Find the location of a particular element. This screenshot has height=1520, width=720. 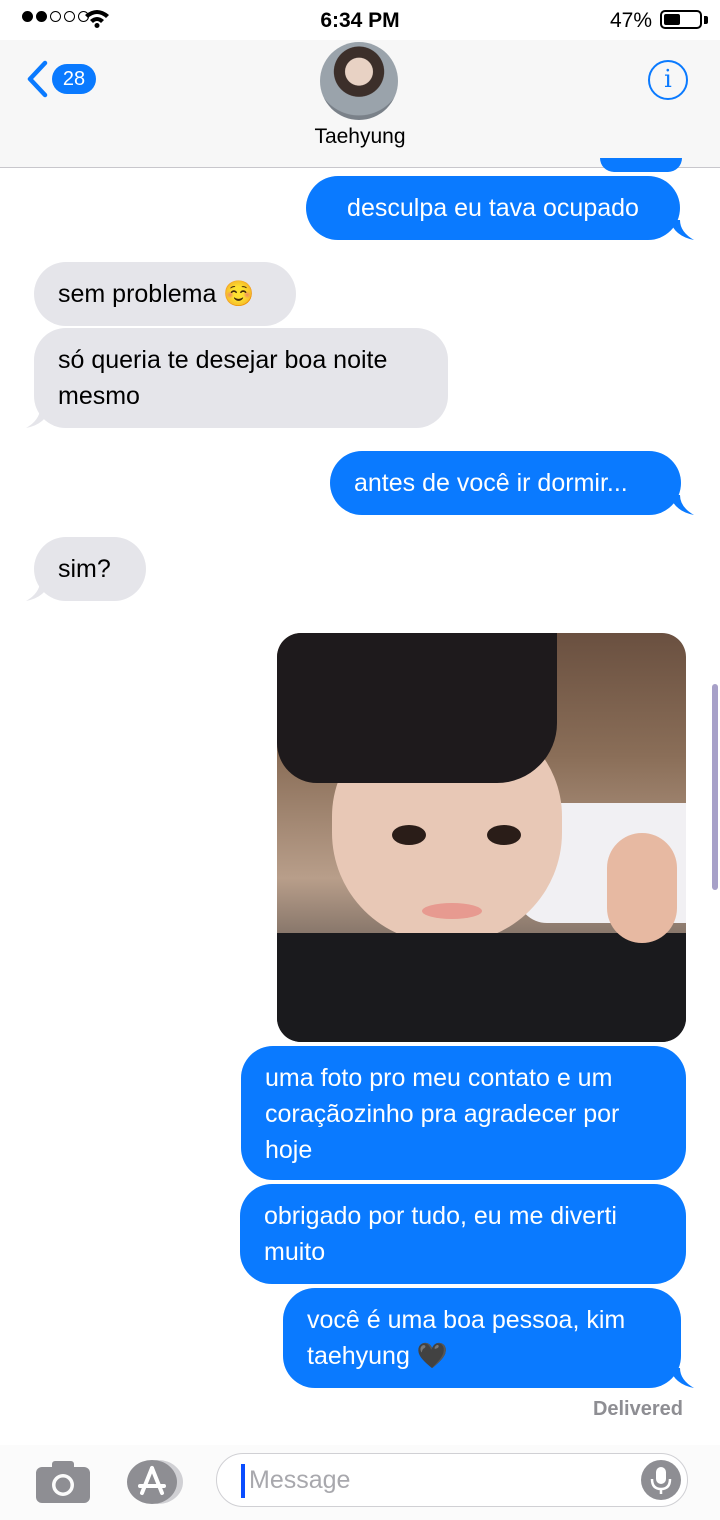

microphone-icon is located at coordinates (661, 1480).